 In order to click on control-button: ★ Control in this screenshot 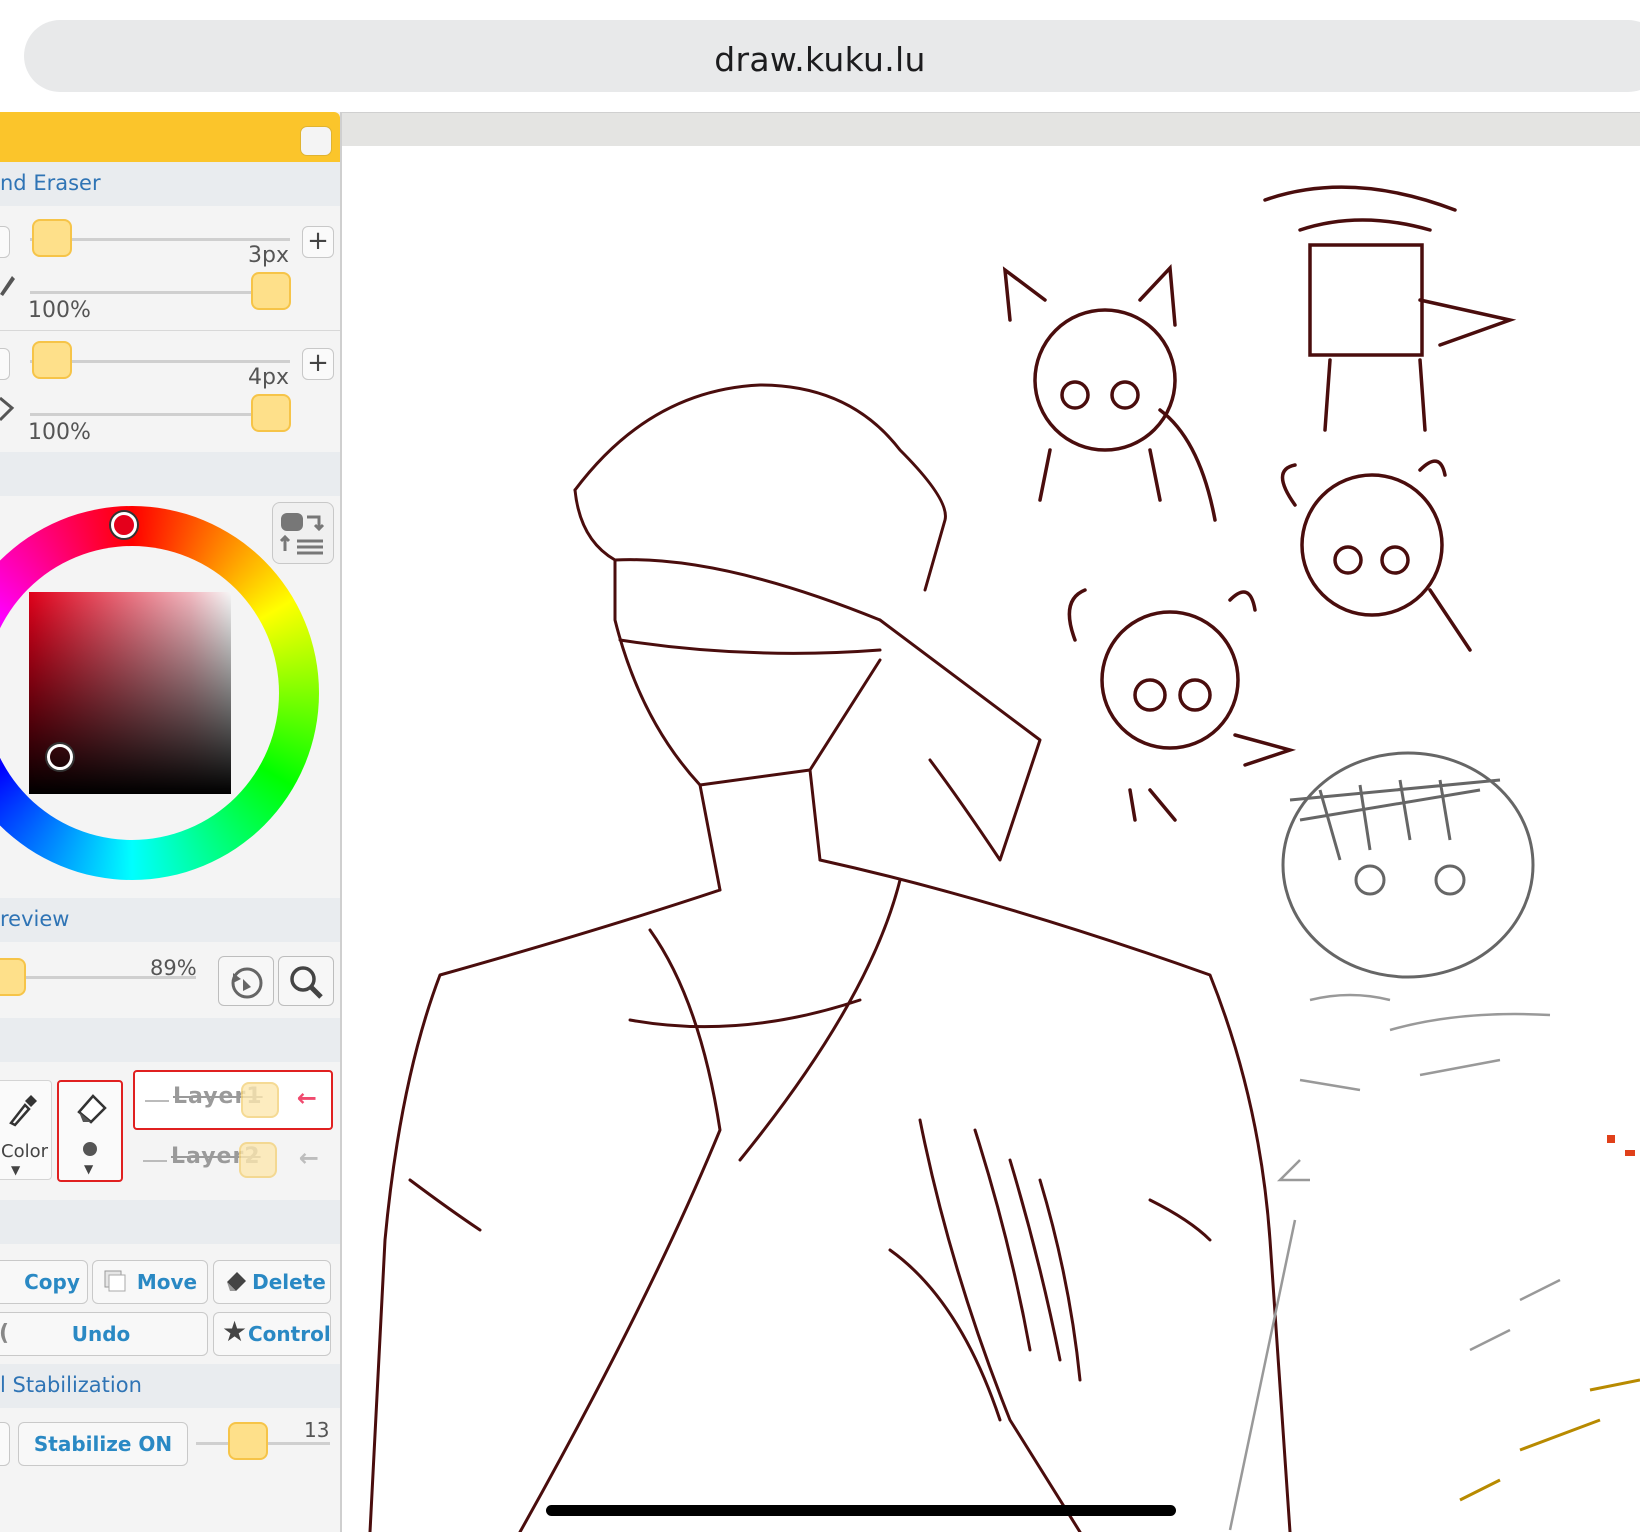, I will do `click(272, 1334)`.